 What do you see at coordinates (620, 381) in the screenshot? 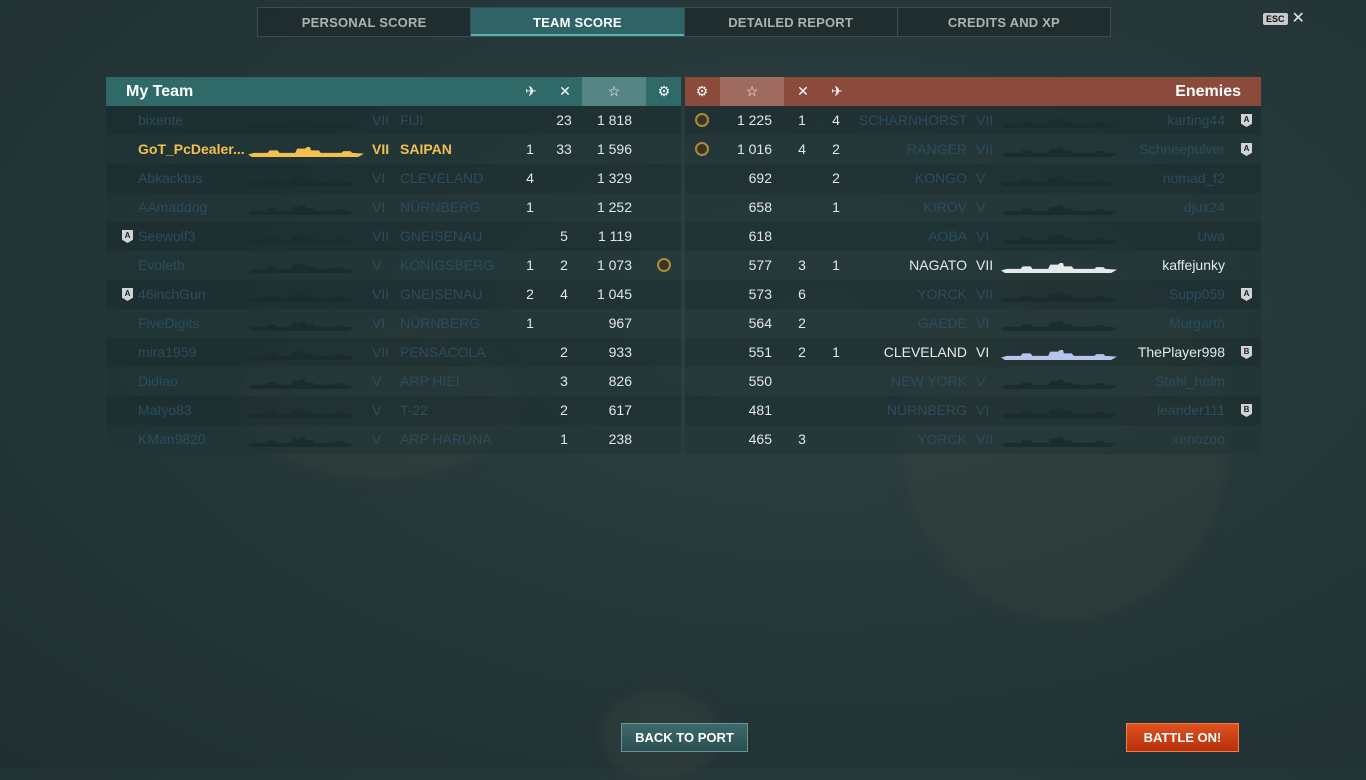
I see `score-value: 826` at bounding box center [620, 381].